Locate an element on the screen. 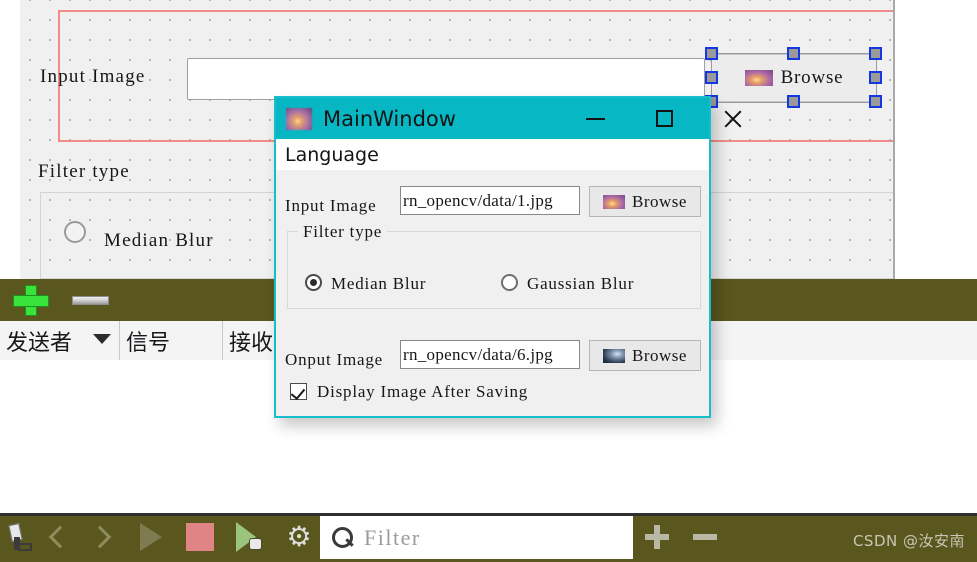 The width and height of the screenshot is (977, 562). dialog-input-image-field: rn_opencv/data/1.jpg is located at coordinates (490, 200).